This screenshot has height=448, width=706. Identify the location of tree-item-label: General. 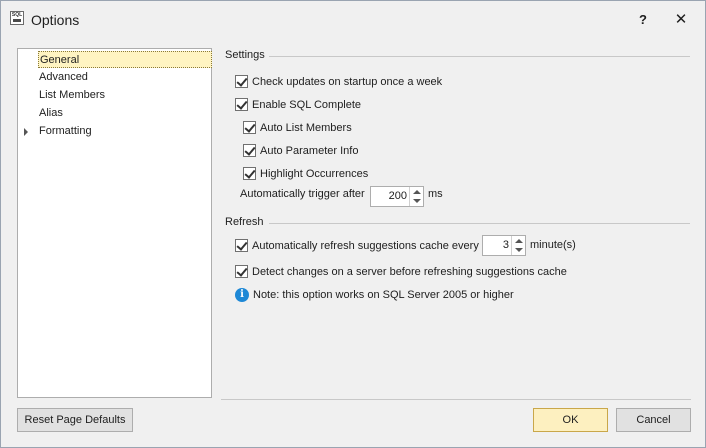
(60, 60).